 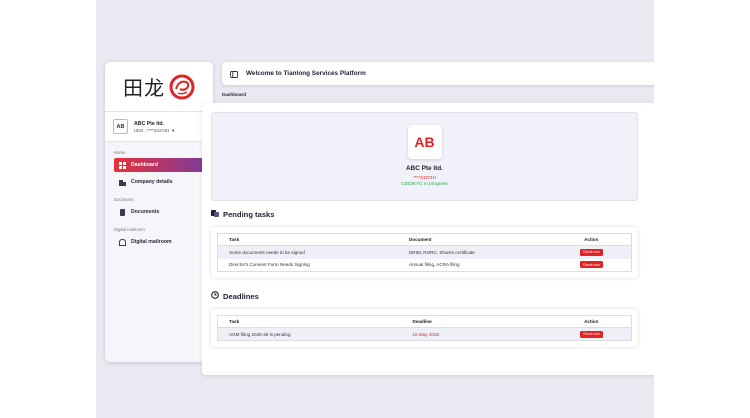 I want to click on document-icon, so click(x=122, y=212).